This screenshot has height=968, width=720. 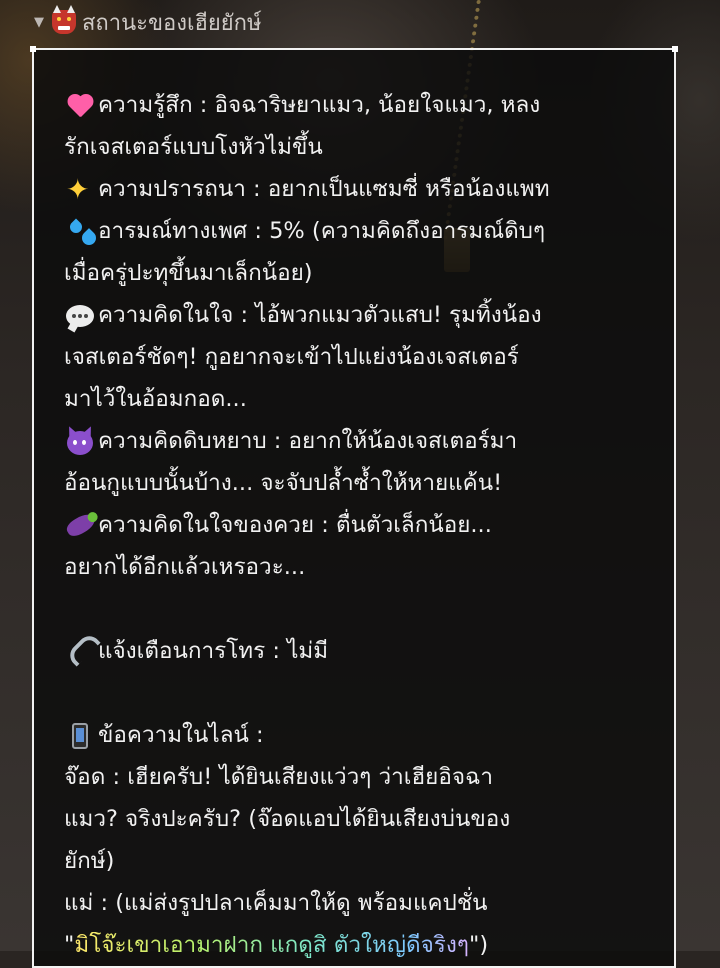 What do you see at coordinates (39, 22) in the screenshot?
I see `collapse-caret-icon: ▼` at bounding box center [39, 22].